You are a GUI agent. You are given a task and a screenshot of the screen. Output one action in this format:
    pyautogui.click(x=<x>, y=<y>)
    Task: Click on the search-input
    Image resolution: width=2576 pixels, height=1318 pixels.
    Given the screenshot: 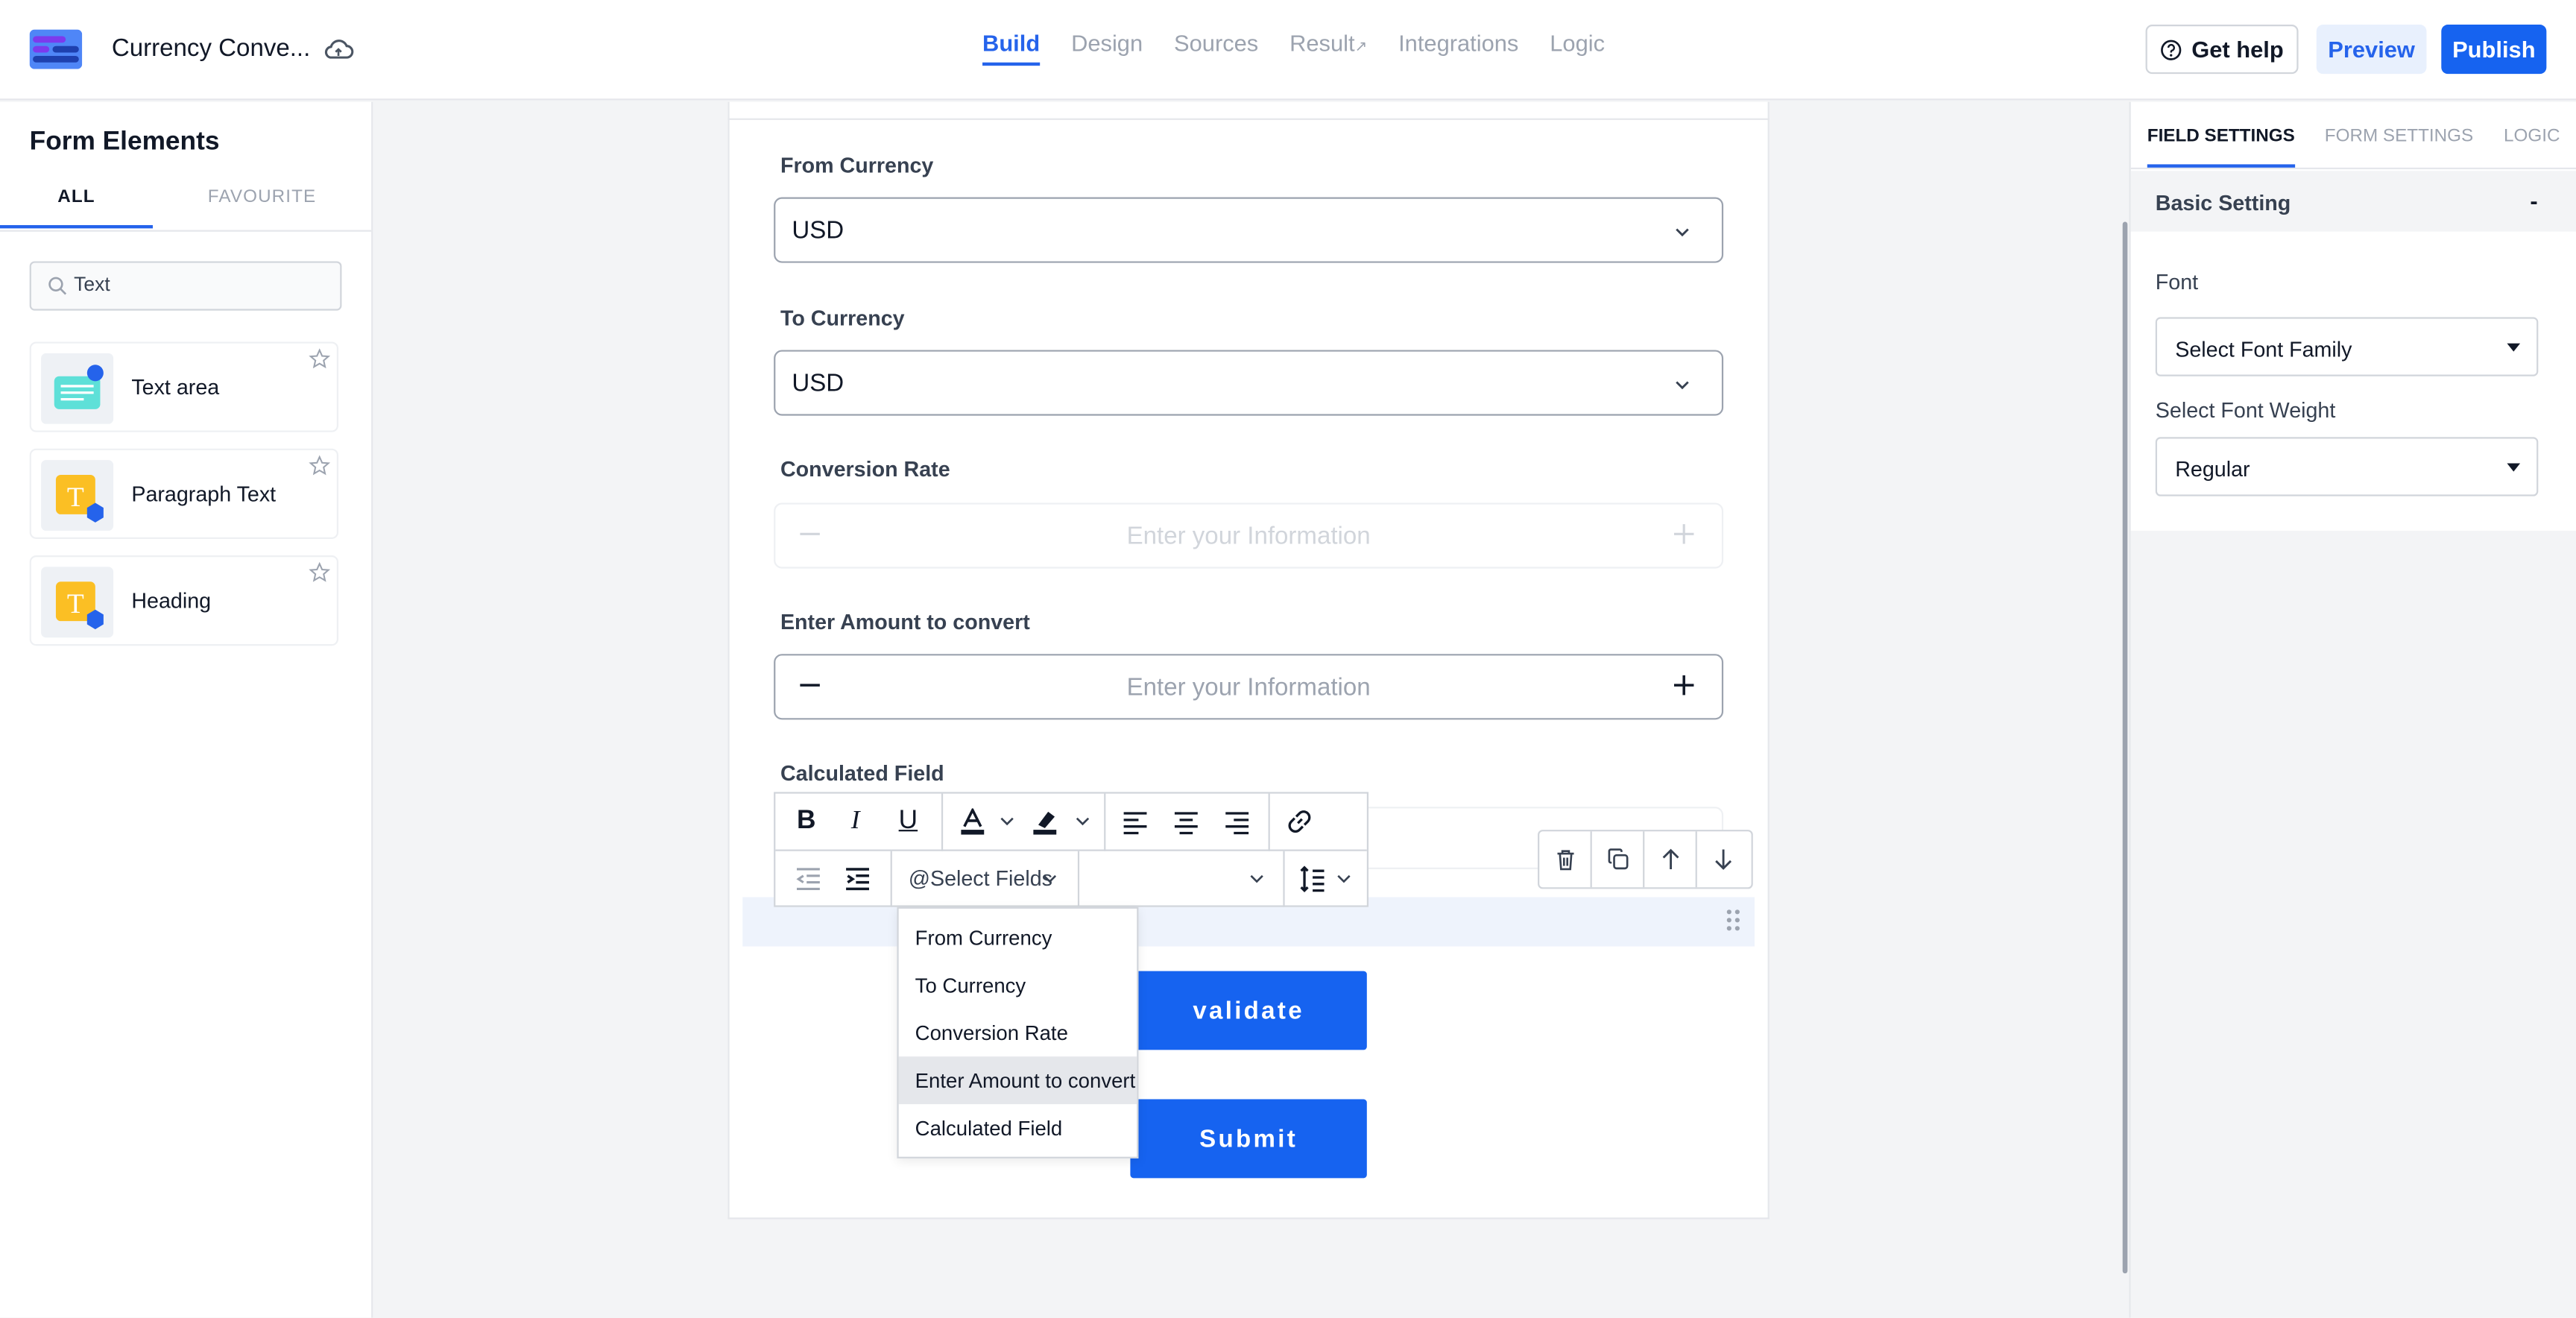 What is the action you would take?
    pyautogui.click(x=198, y=284)
    